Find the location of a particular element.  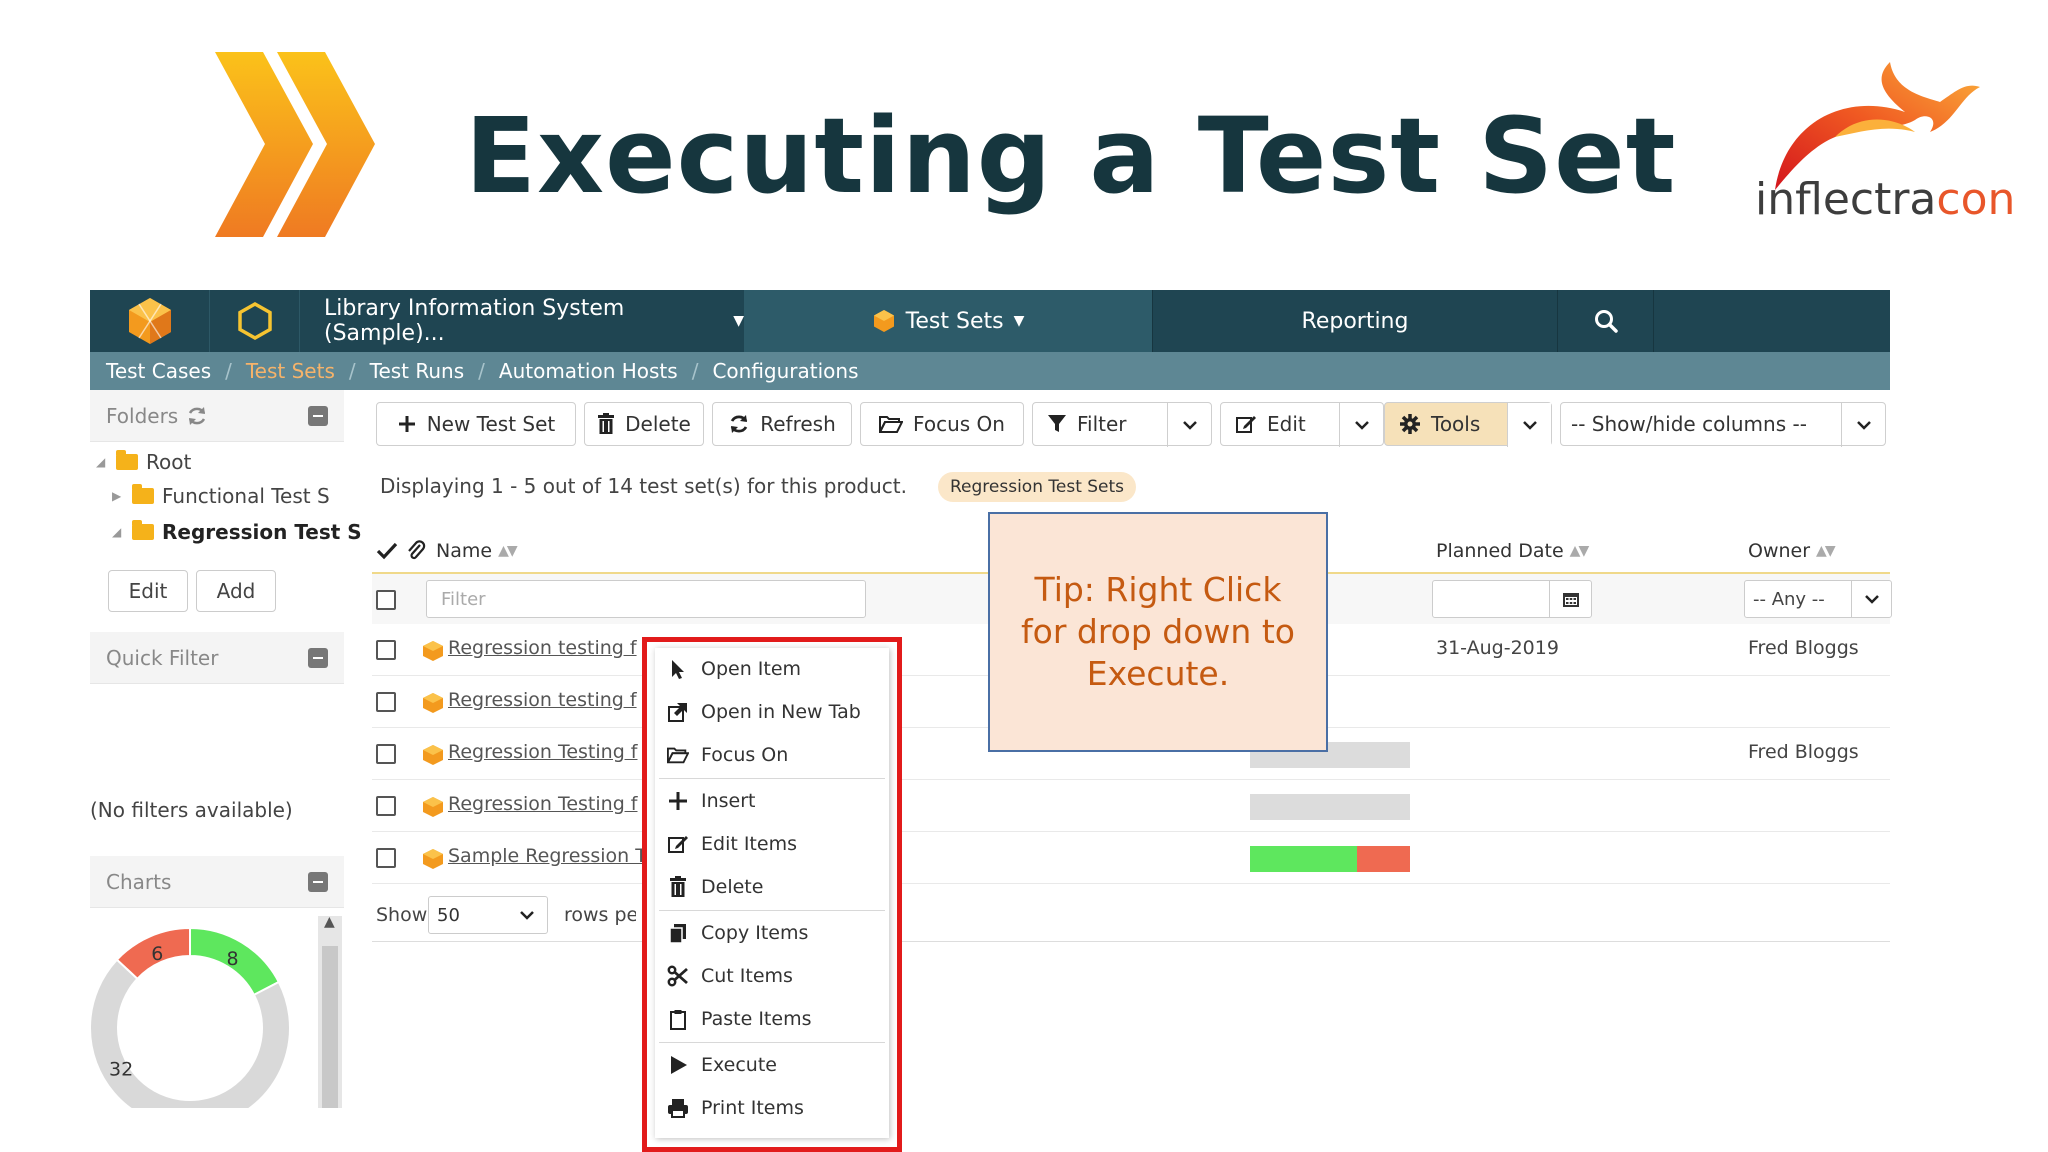

delete-label: Delete is located at coordinates (658, 424).